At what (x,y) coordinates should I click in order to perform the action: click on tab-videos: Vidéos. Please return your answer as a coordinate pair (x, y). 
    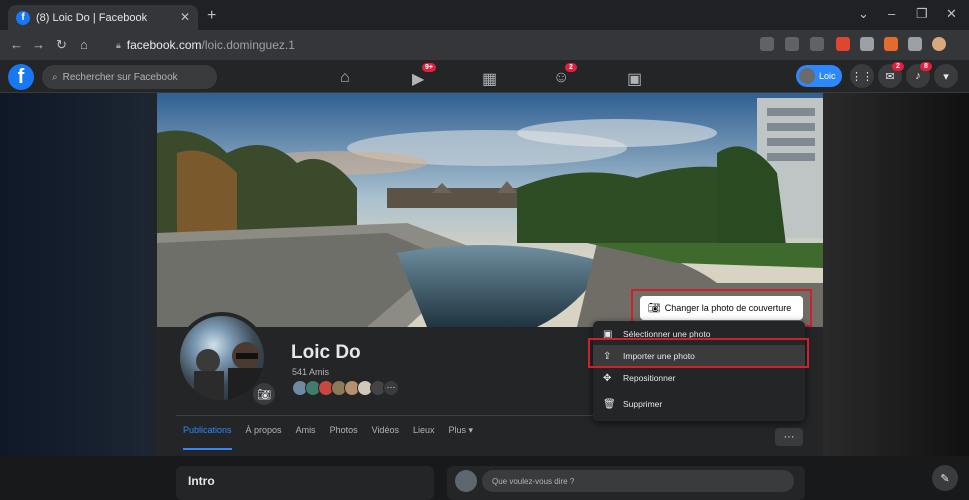
    Looking at the image, I should click on (385, 437).